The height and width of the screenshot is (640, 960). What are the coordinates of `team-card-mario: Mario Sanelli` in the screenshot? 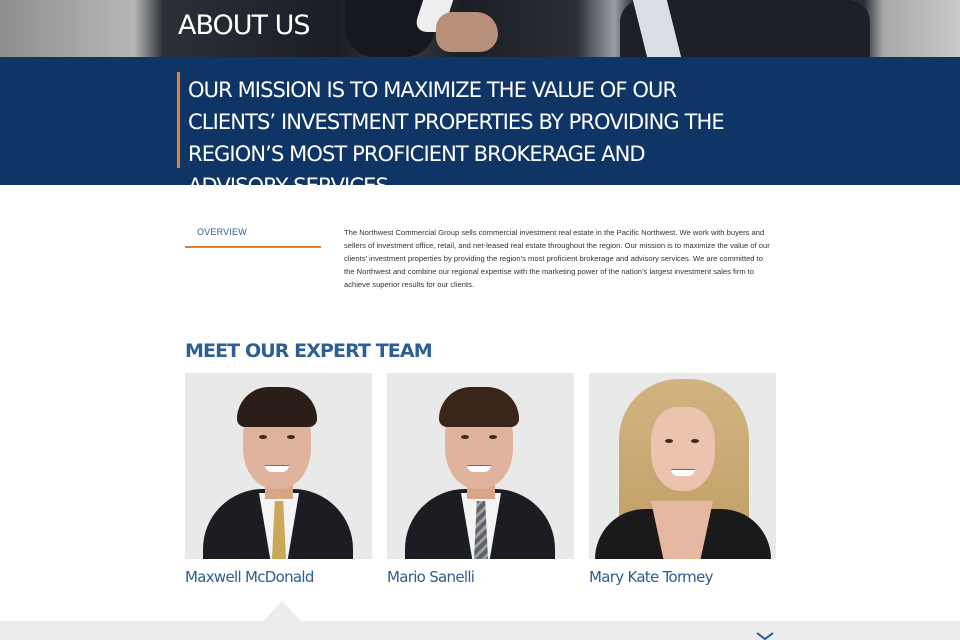 It's located at (480, 479).